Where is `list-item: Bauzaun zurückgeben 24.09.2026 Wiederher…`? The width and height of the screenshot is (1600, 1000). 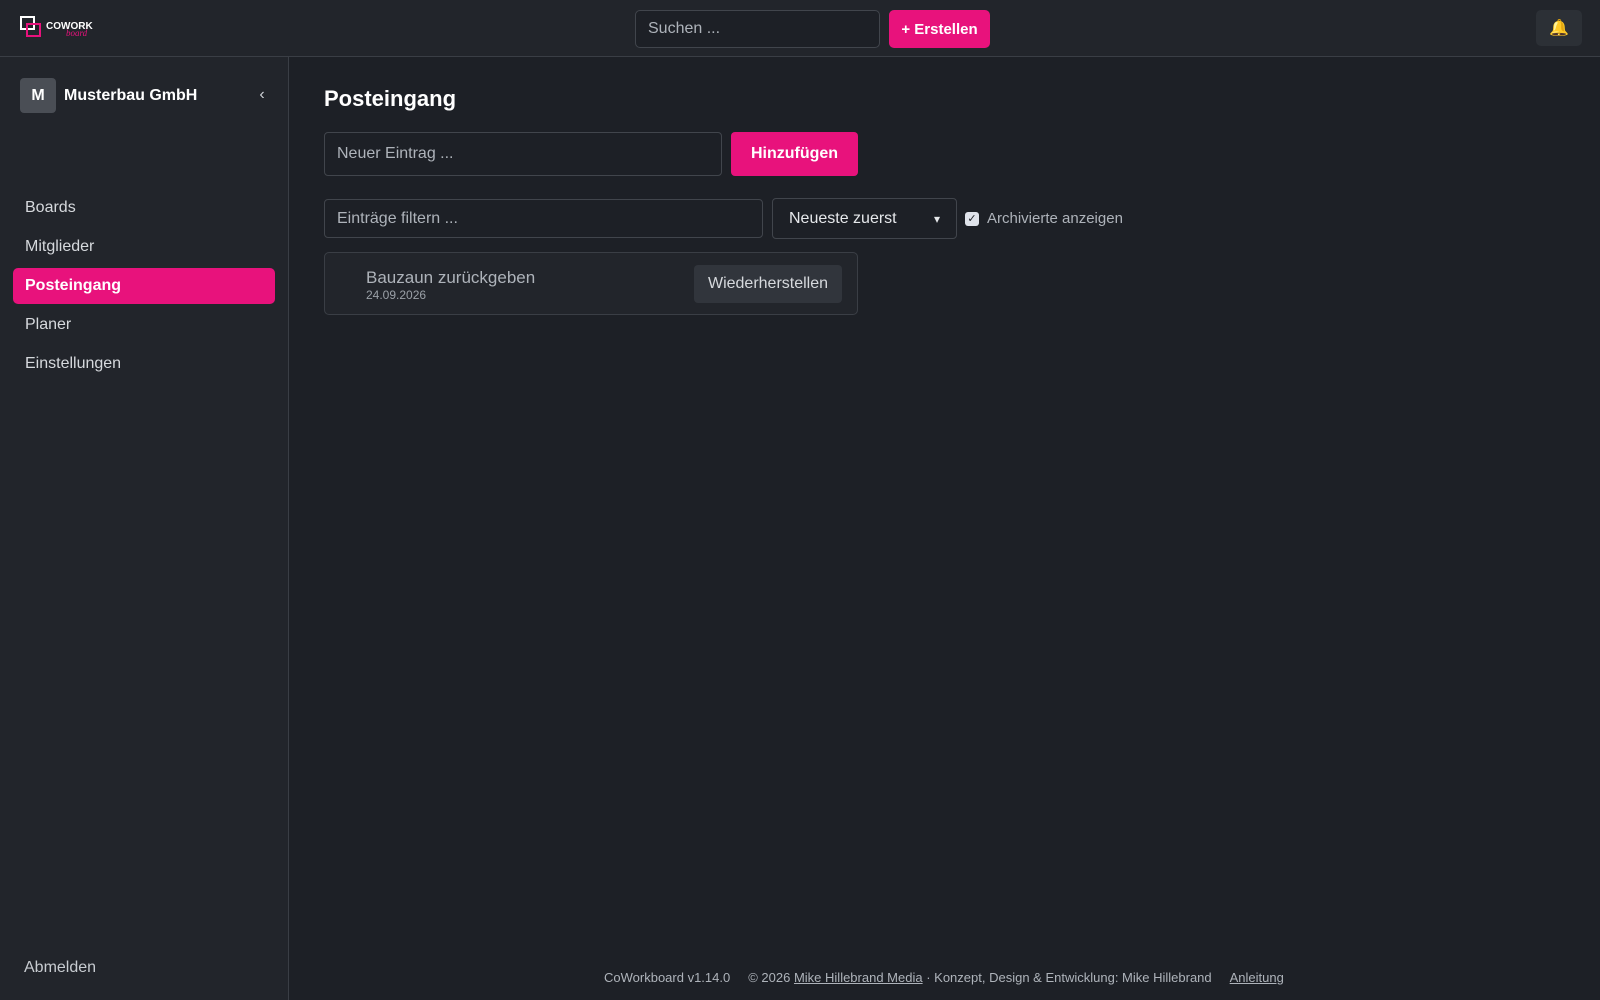 list-item: Bauzaun zurückgeben 24.09.2026 Wiederher… is located at coordinates (591, 283).